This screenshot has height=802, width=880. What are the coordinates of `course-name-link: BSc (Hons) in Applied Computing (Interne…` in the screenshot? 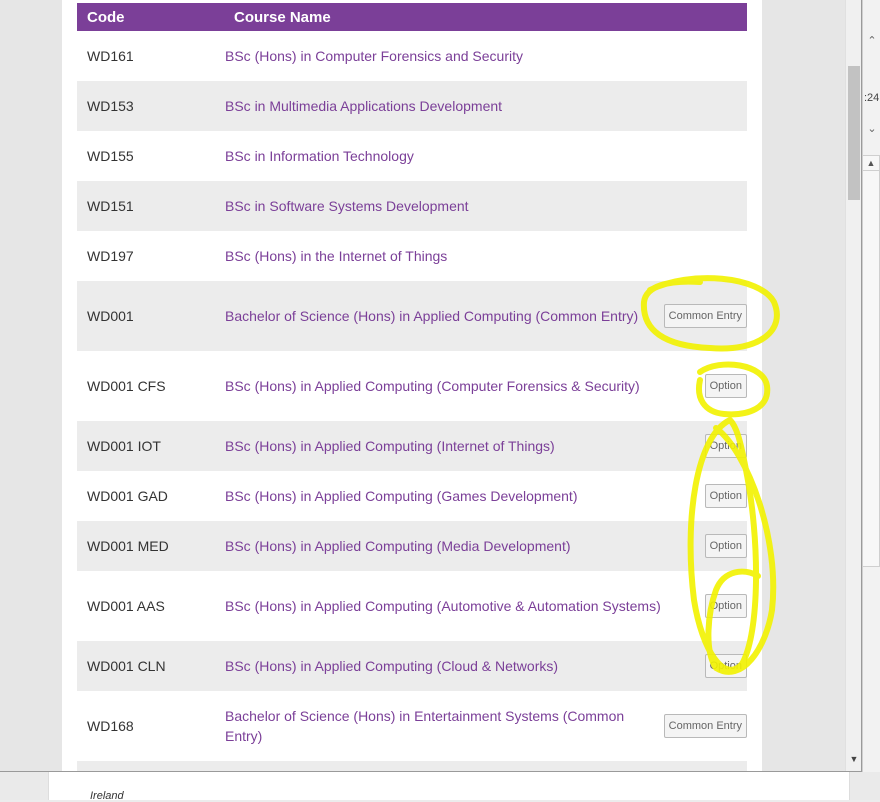 It's located at (465, 446).